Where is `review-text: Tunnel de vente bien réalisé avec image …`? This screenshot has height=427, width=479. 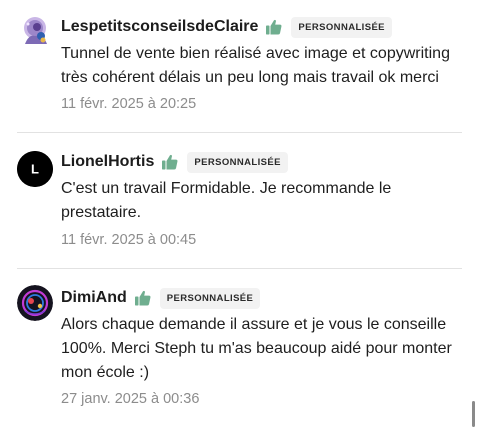
review-text: Tunnel de vente bien réalisé avec image … is located at coordinates (255, 65).